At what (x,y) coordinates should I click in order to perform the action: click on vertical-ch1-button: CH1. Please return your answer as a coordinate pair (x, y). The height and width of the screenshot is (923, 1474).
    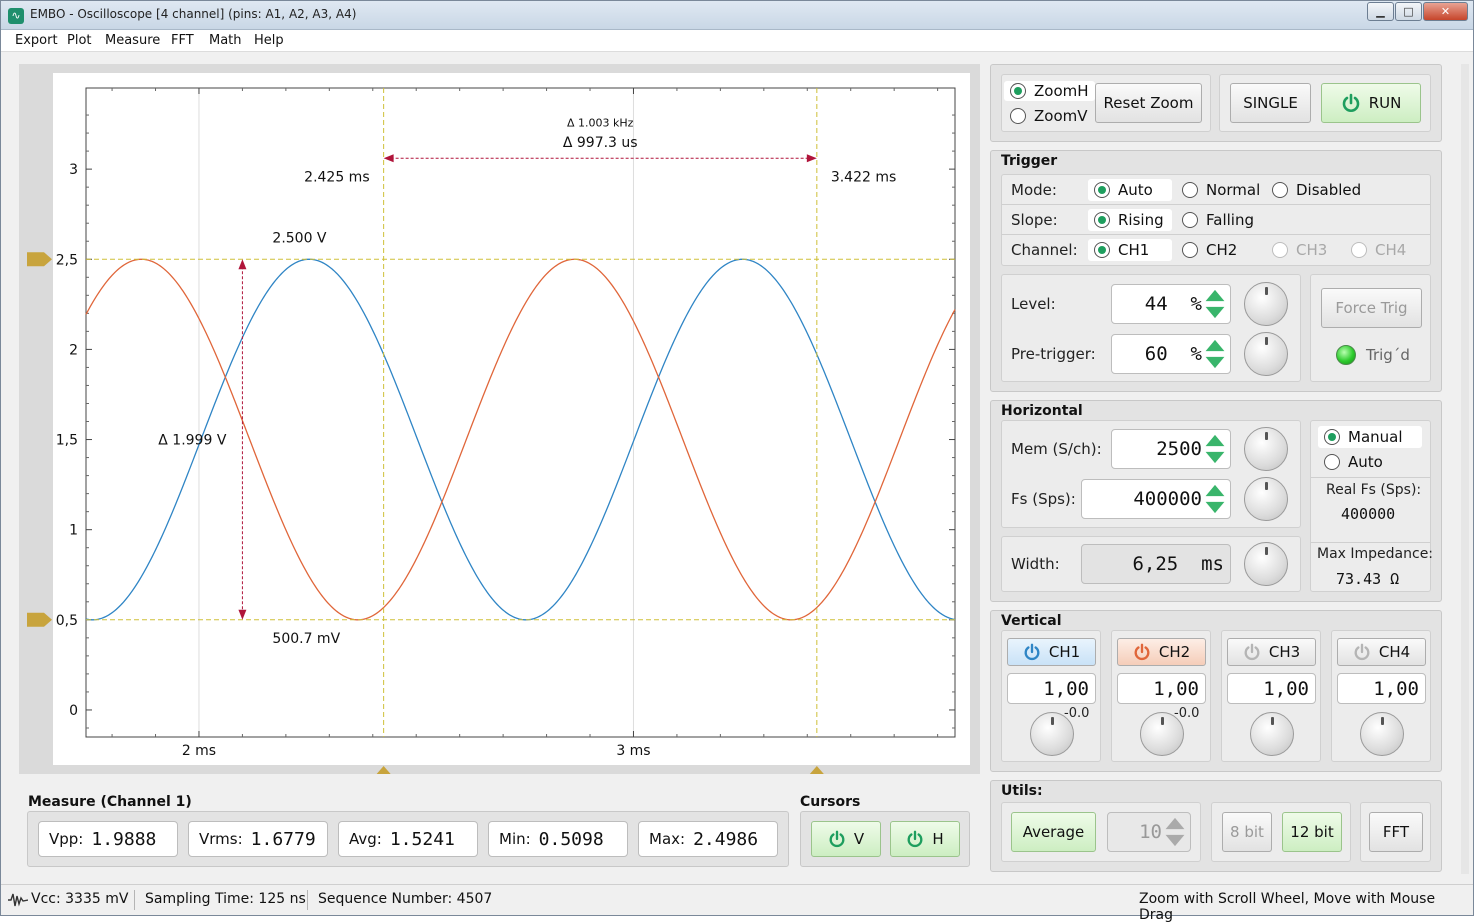
    Looking at the image, I should click on (1051, 652).